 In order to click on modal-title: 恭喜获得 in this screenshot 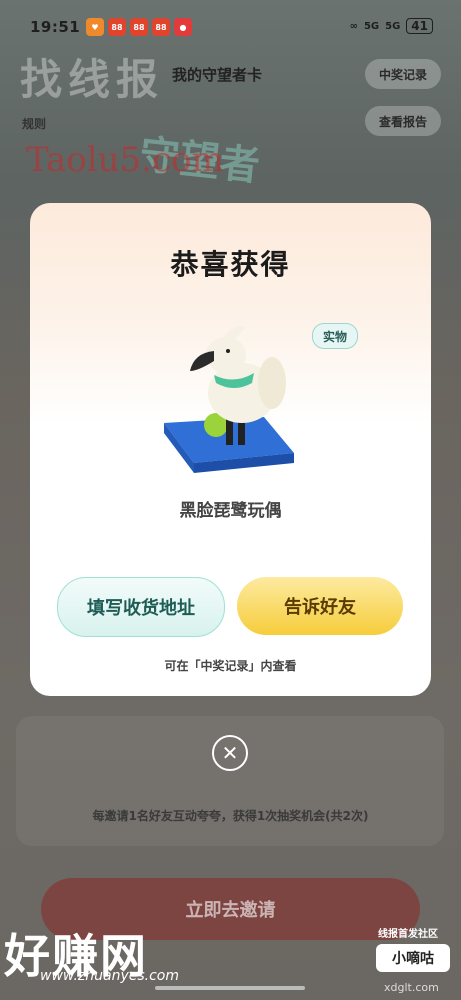, I will do `click(230, 264)`.